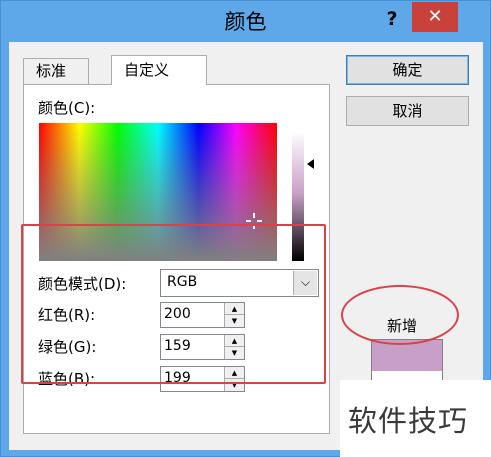 The image size is (491, 457). I want to click on cancel-button: 取消, so click(407, 111).